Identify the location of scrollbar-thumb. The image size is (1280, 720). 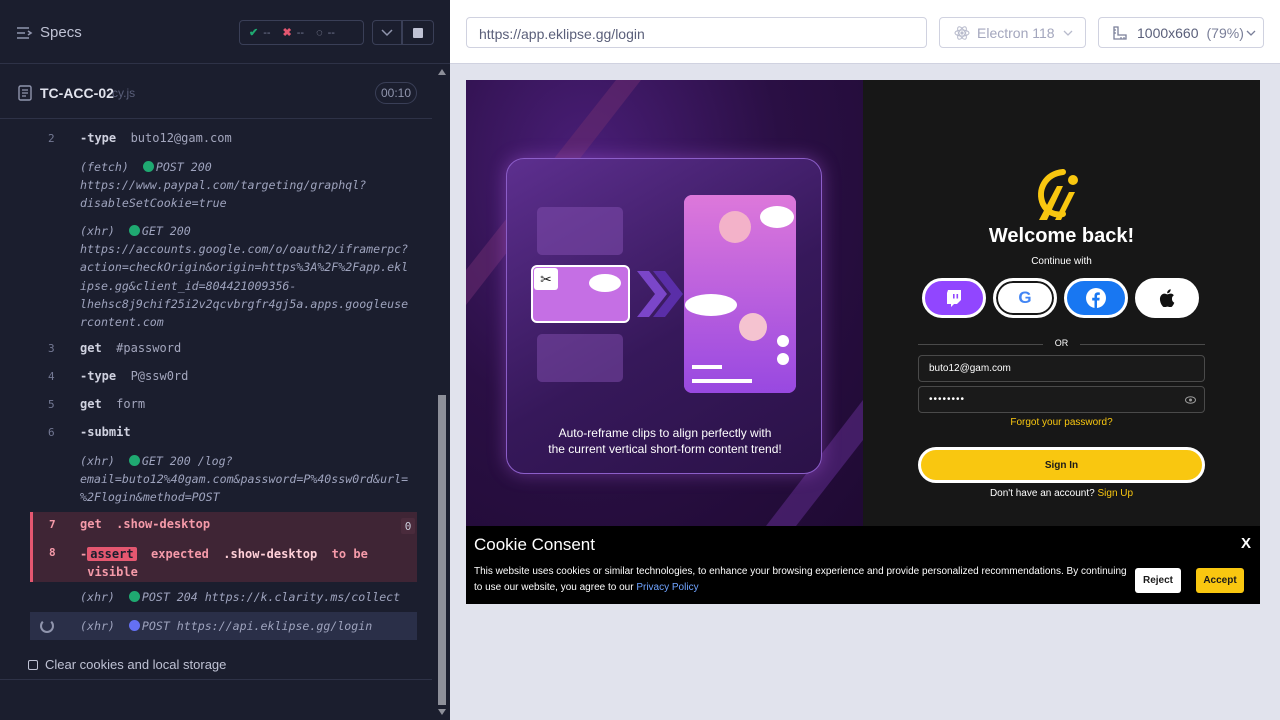
(442, 550).